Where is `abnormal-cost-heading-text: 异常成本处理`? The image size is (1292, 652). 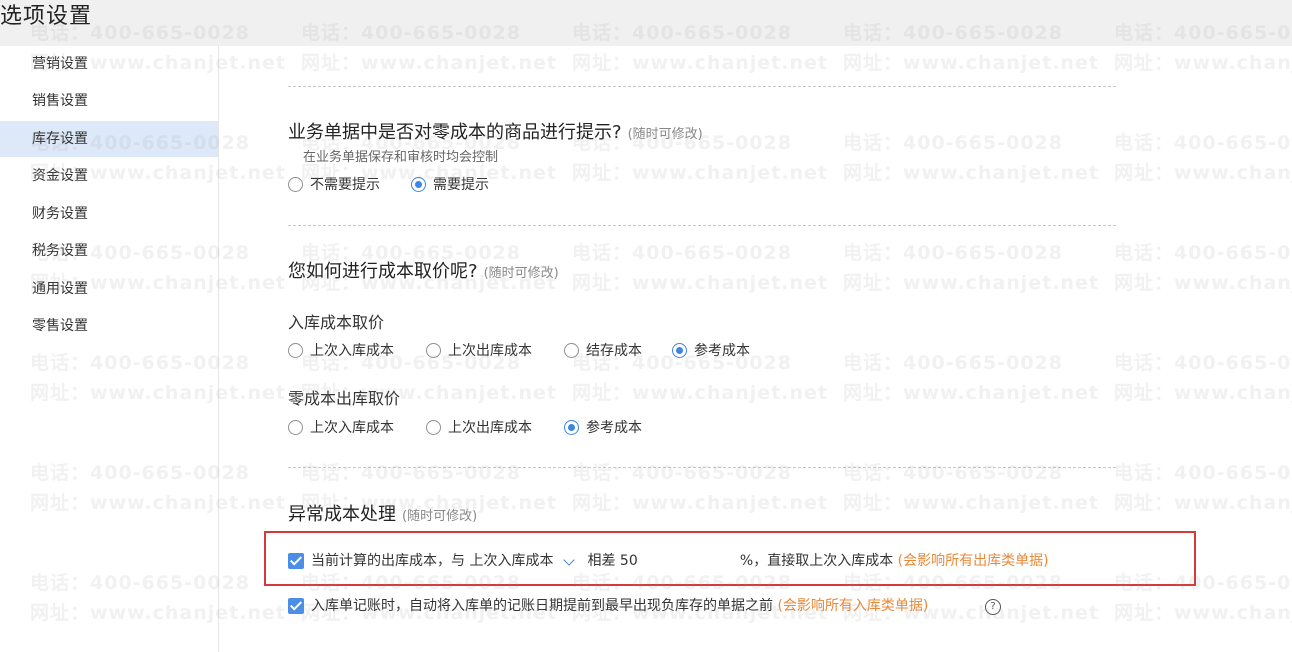 abnormal-cost-heading-text: 异常成本处理 is located at coordinates (342, 514).